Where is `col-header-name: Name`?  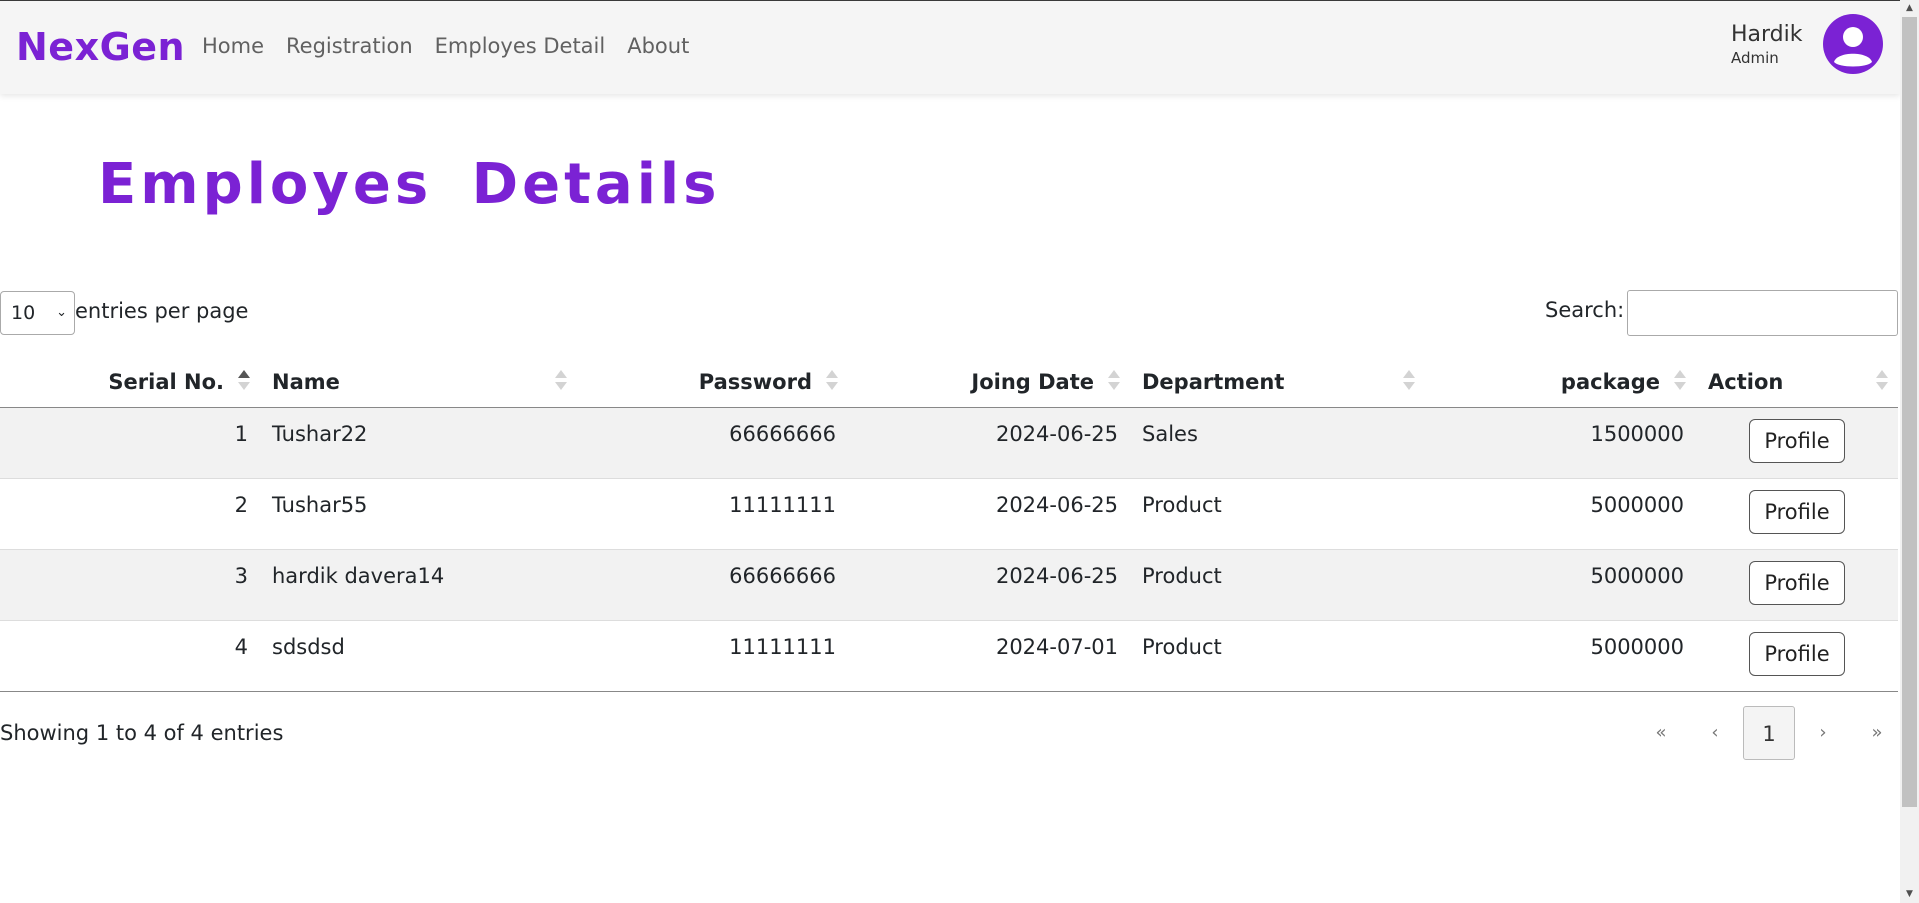 col-header-name: Name is located at coordinates (418, 382).